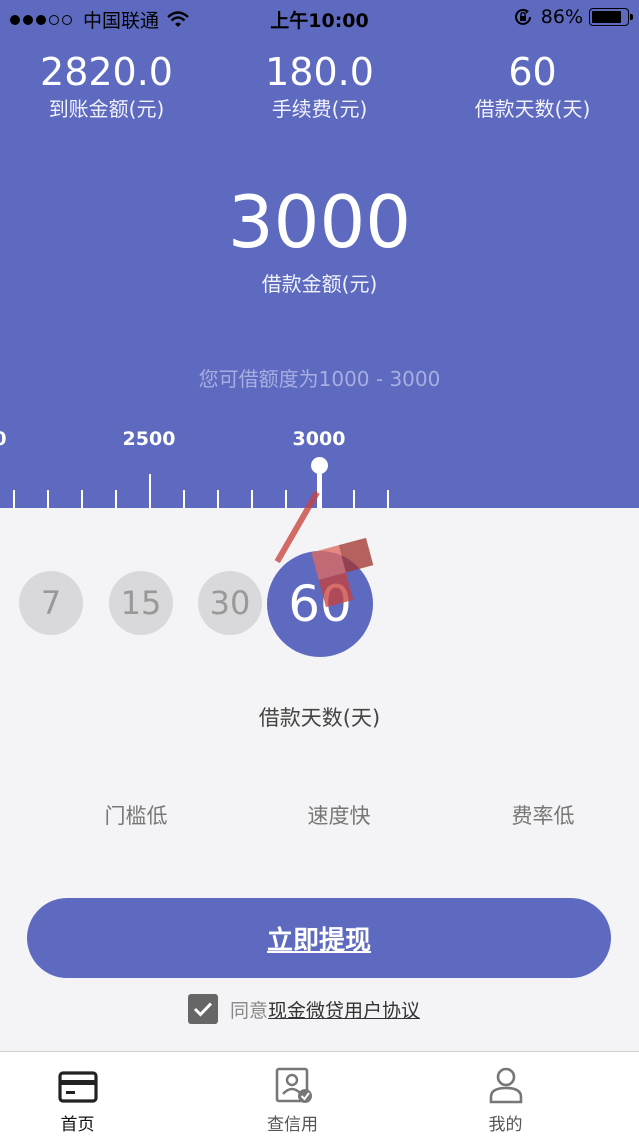 Image resolution: width=639 pixels, height=1136 pixels. Describe the element at coordinates (339, 816) in the screenshot. I see `feature-item: 速度快` at that location.